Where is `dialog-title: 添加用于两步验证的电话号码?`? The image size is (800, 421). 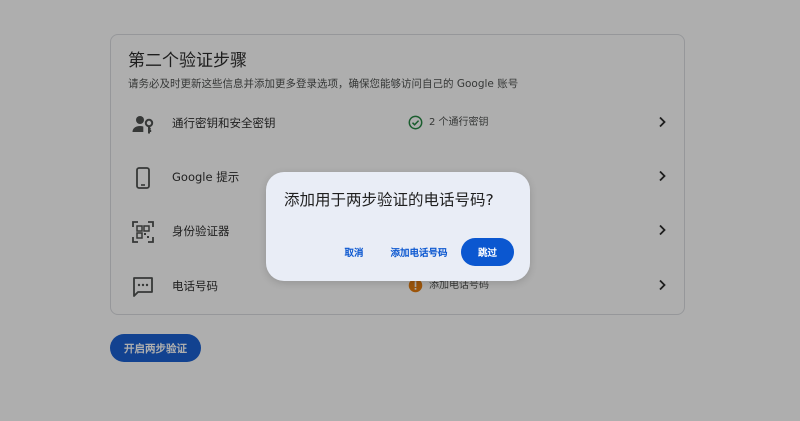
dialog-title: 添加用于两步验证的电话号码? is located at coordinates (389, 200).